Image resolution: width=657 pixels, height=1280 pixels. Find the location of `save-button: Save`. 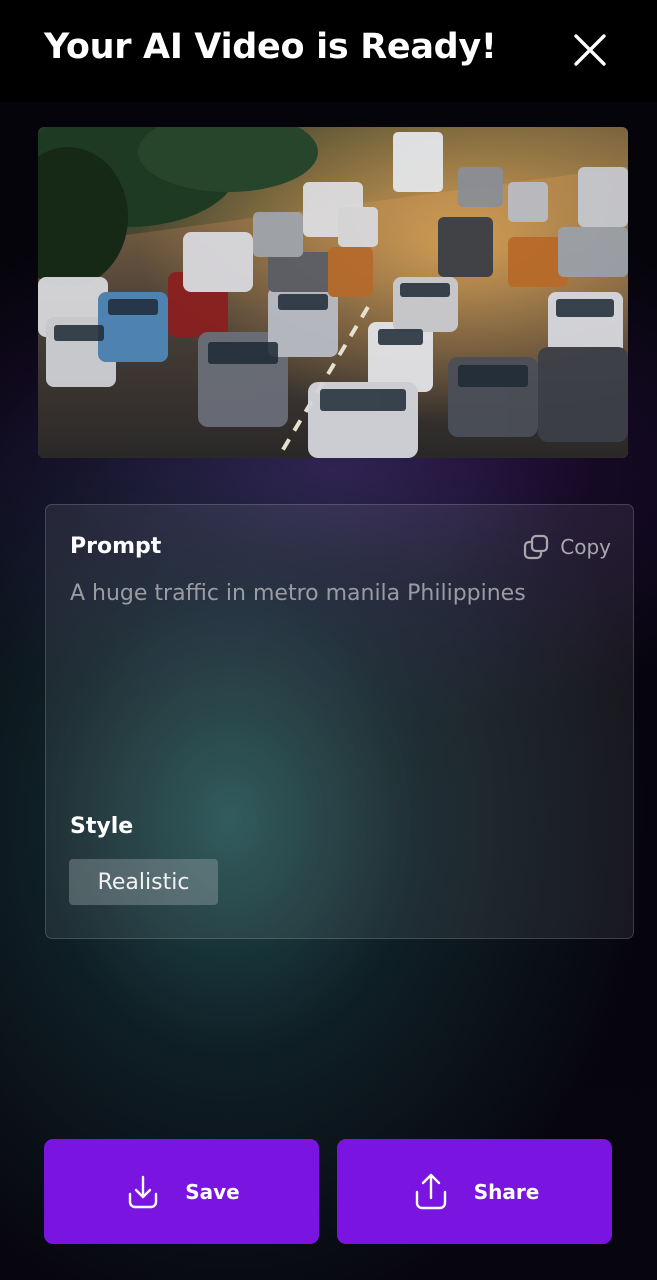

save-button: Save is located at coordinates (181, 1191).